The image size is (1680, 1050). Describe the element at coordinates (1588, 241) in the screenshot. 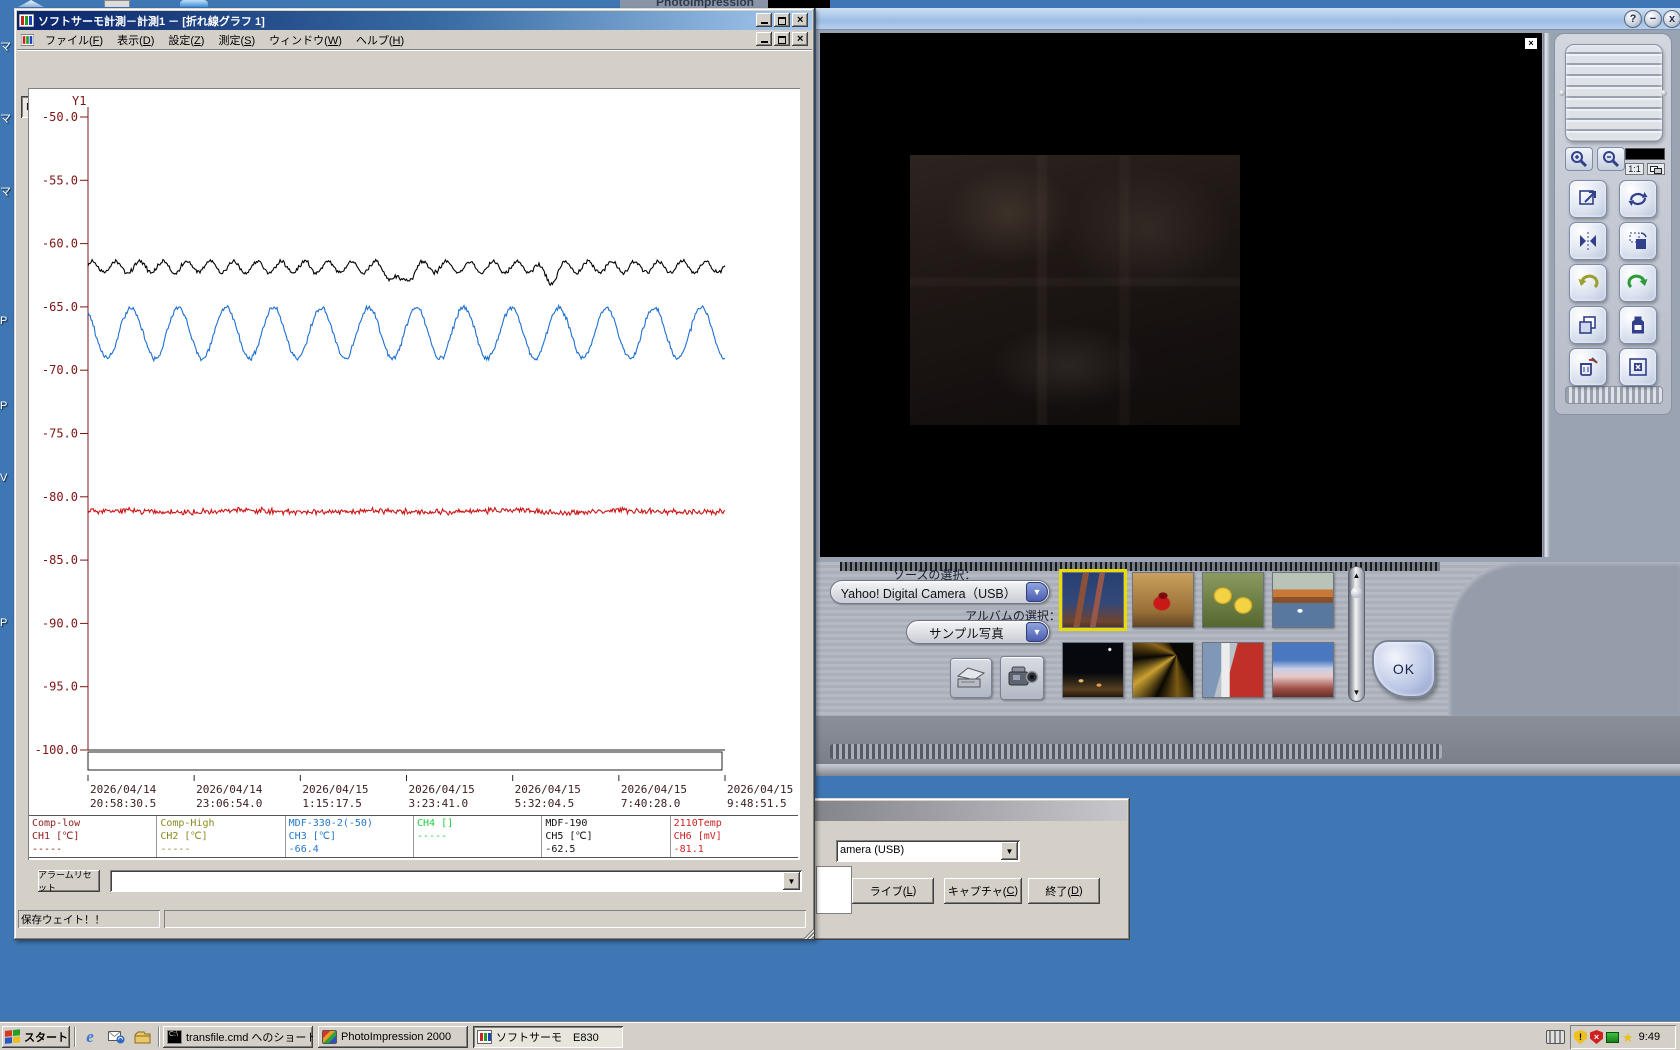

I see `flip-horizontal-button` at that location.